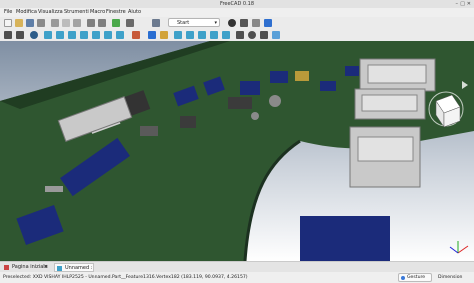 The height and width of the screenshot is (283, 474). I want to click on cut-icon, so click(55, 23).